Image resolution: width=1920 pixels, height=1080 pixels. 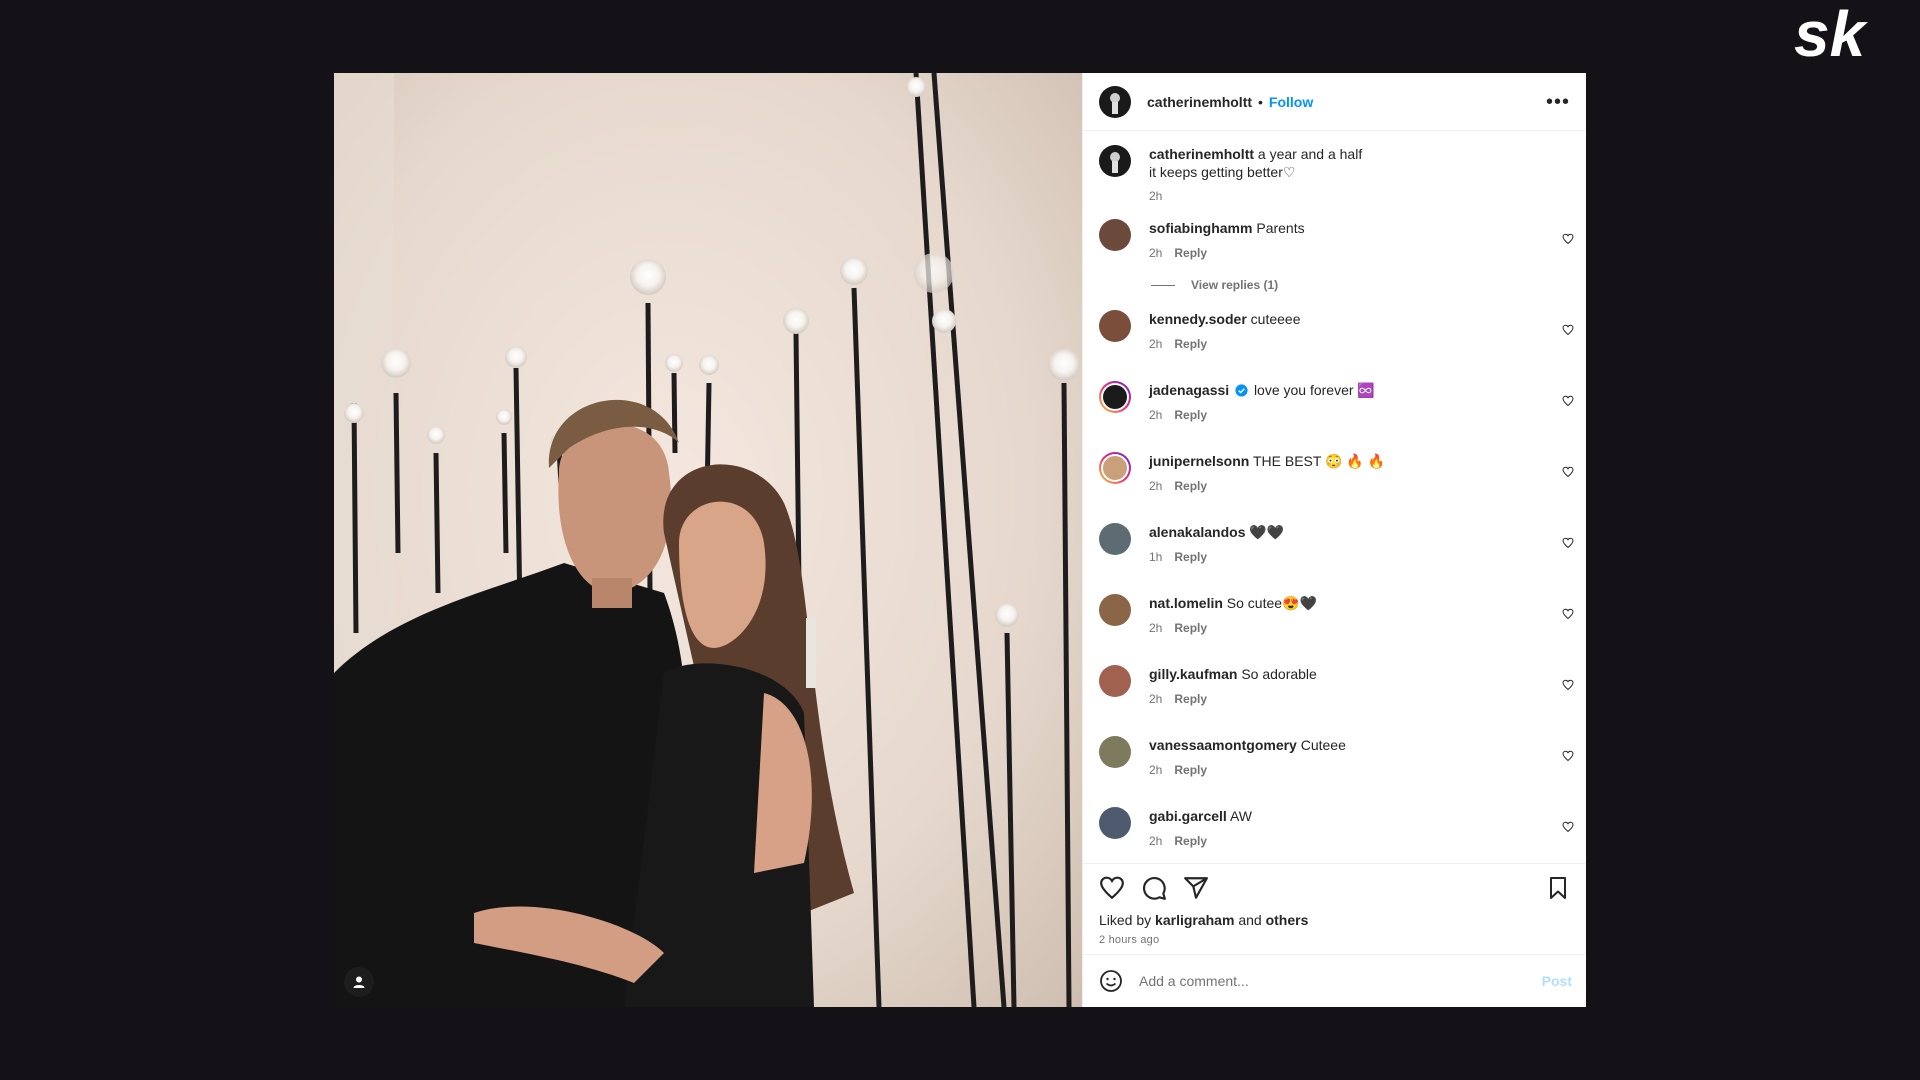 What do you see at coordinates (1115, 101) in the screenshot?
I see `author-avatar` at bounding box center [1115, 101].